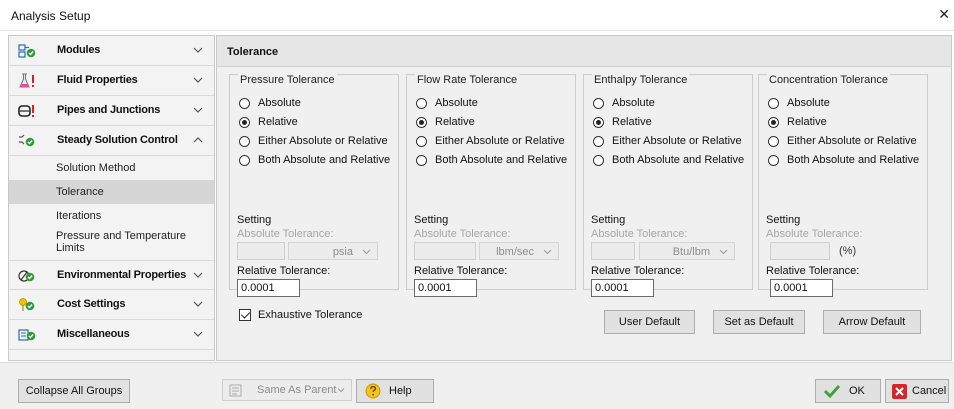  What do you see at coordinates (235, 390) in the screenshot?
I see `parent-icon` at bounding box center [235, 390].